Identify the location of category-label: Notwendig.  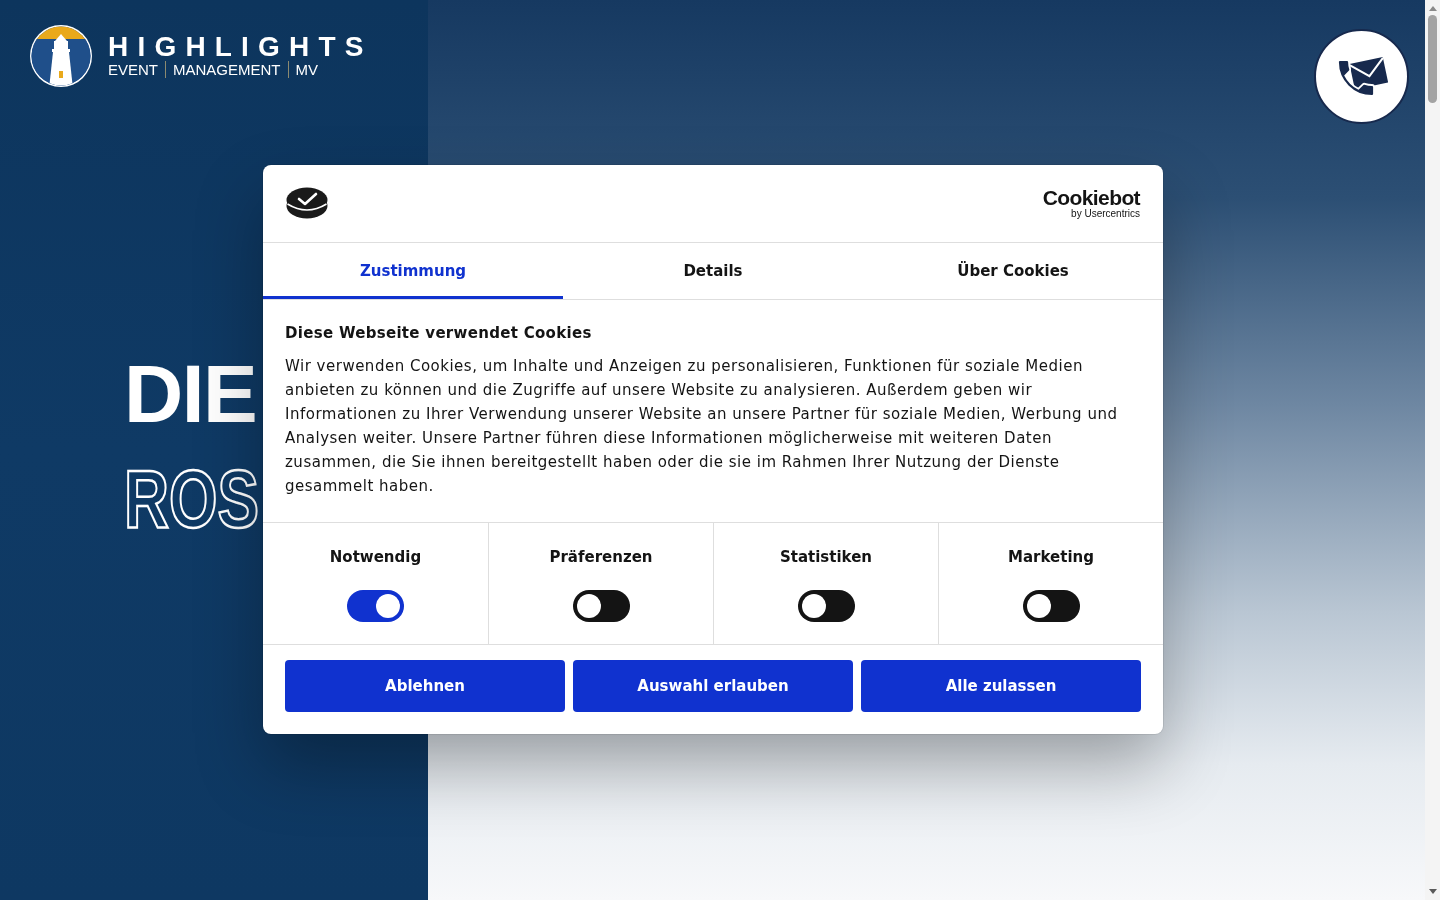
(375, 557).